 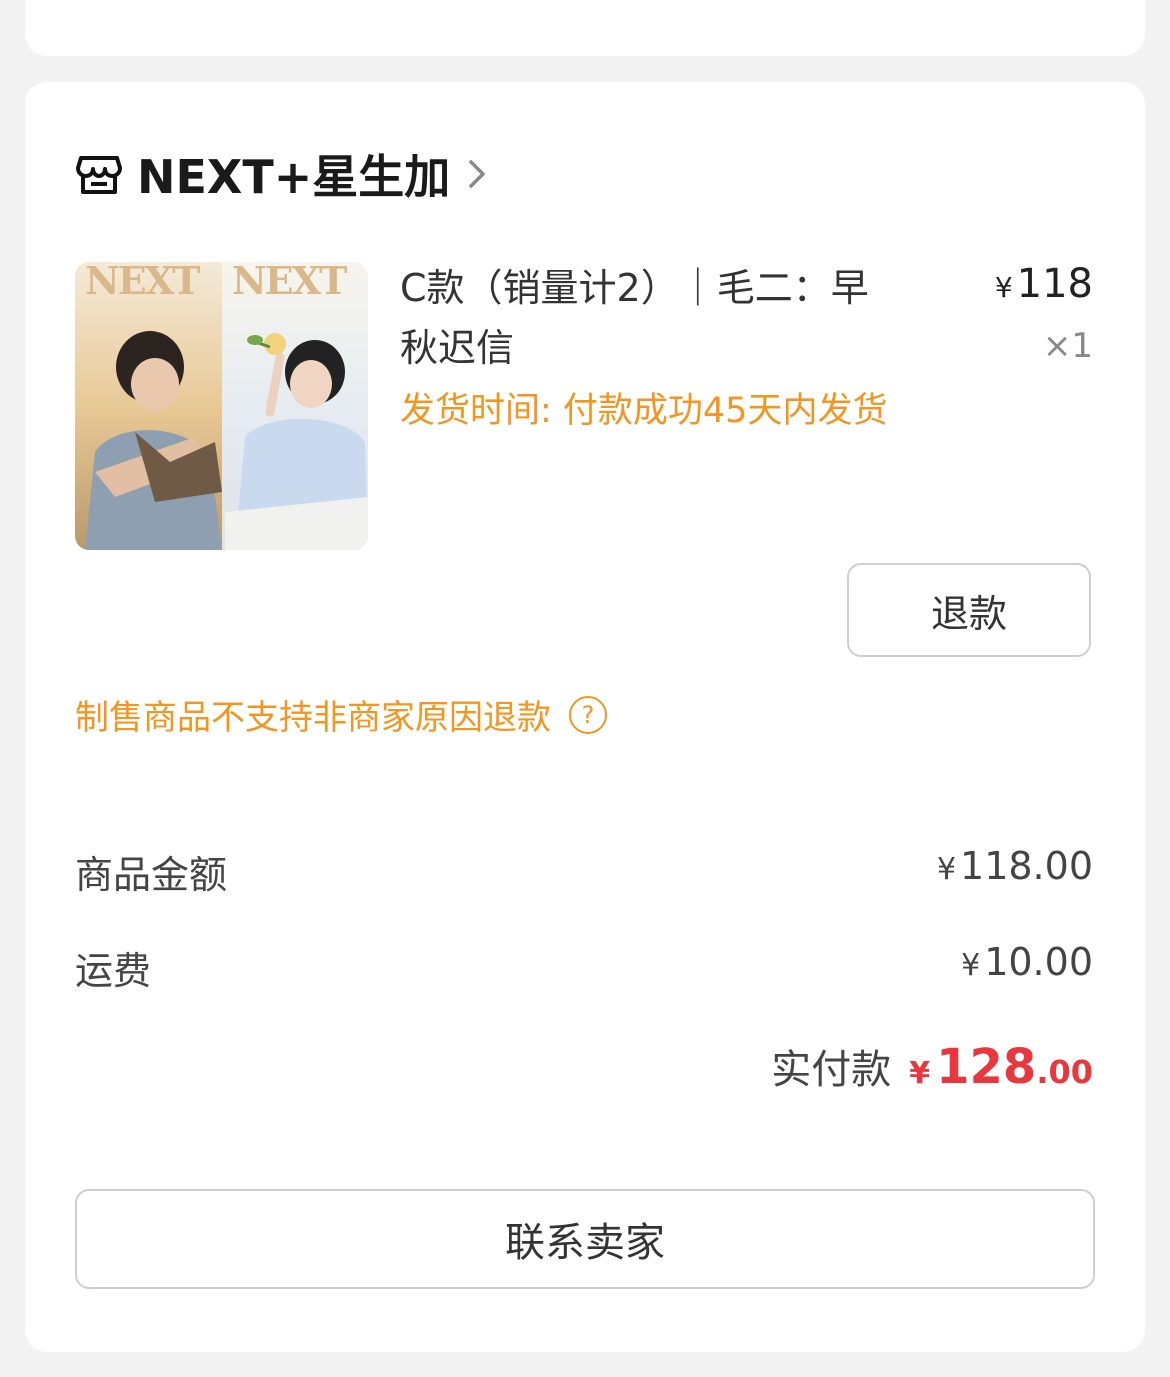 I want to click on shop-header: NEXT+星生加, so click(x=281, y=174).